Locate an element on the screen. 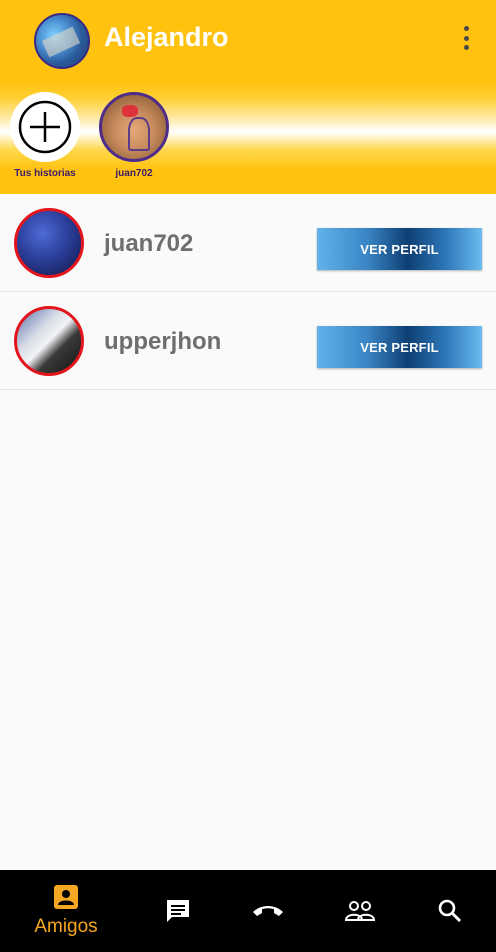  contact-icon is located at coordinates (66, 897).